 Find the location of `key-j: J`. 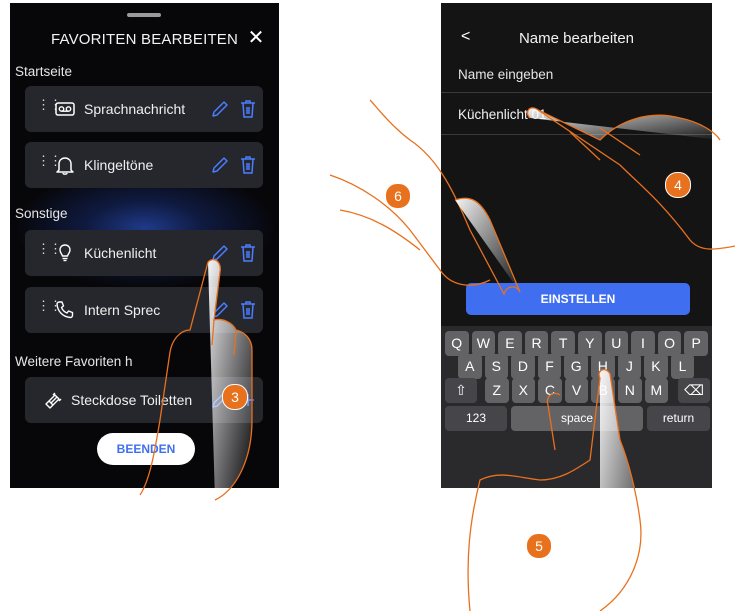

key-j: J is located at coordinates (629, 366).